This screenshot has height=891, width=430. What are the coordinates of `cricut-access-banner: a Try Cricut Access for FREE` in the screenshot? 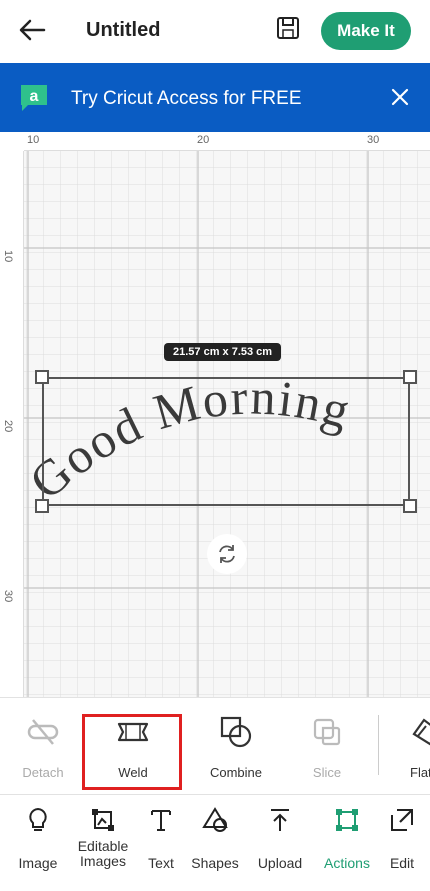 It's located at (215, 97).